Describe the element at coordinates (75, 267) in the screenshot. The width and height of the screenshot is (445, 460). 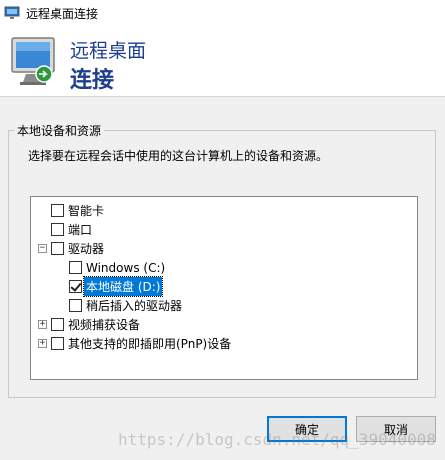
I see `drive-c-checkbox` at that location.